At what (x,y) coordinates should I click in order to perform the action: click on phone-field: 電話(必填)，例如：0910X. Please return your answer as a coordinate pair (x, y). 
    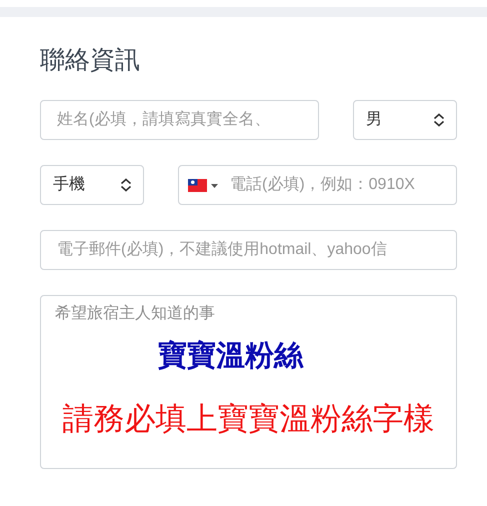
    Looking at the image, I should click on (317, 185).